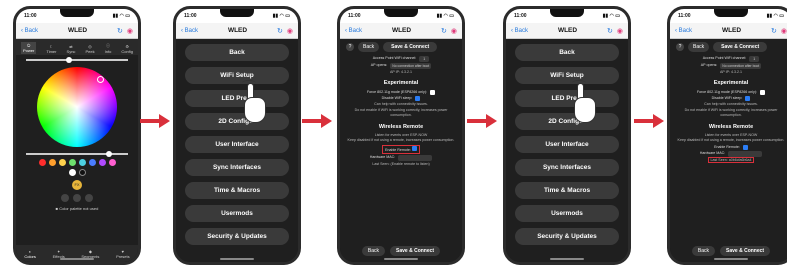 The height and width of the screenshot is (269, 787). What do you see at coordinates (71, 49) in the screenshot?
I see `tab-sync: ⇄ Sync` at bounding box center [71, 49].